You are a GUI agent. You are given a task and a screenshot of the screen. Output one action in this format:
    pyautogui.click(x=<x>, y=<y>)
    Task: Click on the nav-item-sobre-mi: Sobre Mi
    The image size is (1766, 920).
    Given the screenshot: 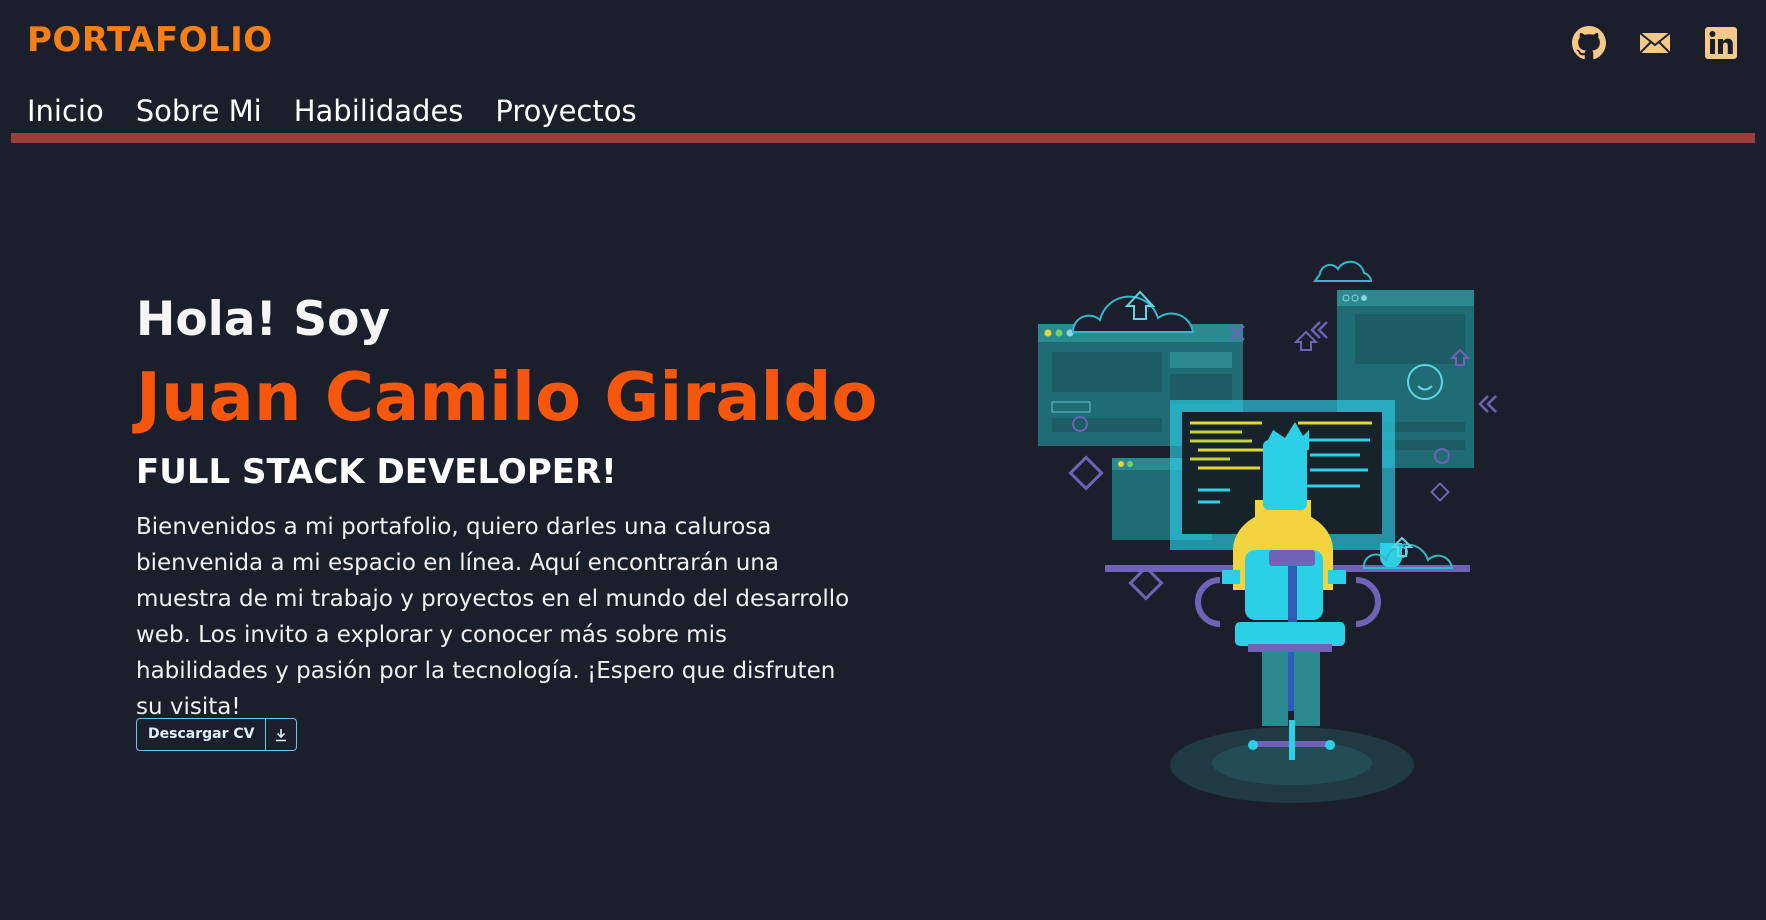 What is the action you would take?
    pyautogui.click(x=199, y=111)
    